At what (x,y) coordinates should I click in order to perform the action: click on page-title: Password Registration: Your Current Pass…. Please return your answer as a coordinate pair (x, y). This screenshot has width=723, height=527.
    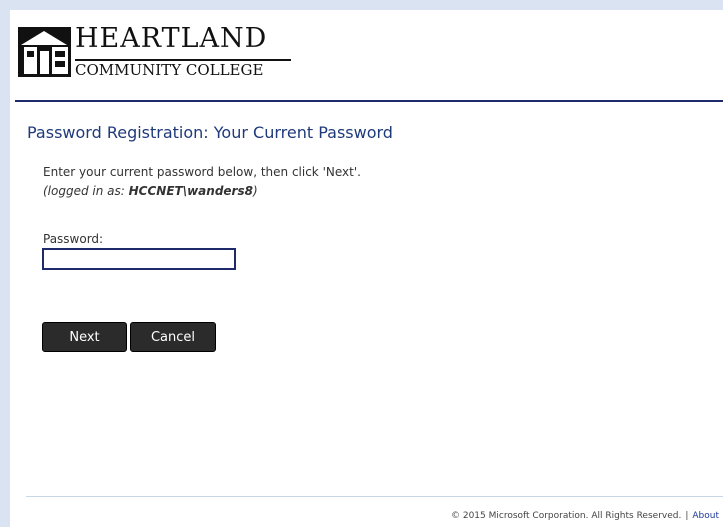
    Looking at the image, I should click on (210, 132).